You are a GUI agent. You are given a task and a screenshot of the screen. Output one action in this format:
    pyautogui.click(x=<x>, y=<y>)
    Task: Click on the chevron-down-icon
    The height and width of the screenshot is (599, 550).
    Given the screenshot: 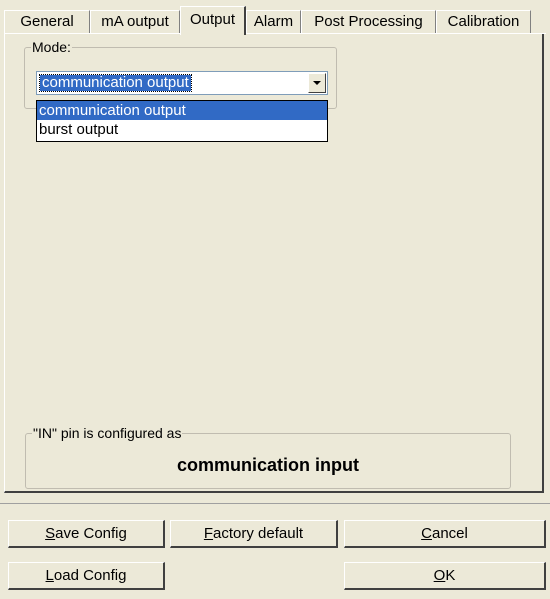 What is the action you would take?
    pyautogui.click(x=317, y=83)
    